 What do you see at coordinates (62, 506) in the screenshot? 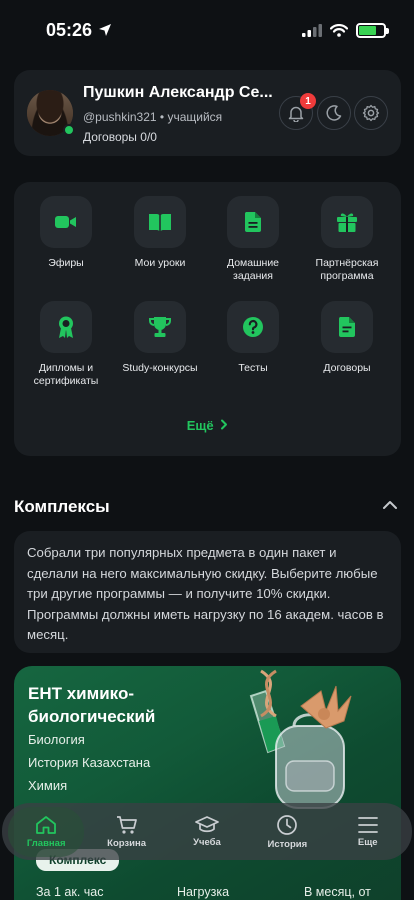
I see `section-title-complexes: Комплексы` at bounding box center [62, 506].